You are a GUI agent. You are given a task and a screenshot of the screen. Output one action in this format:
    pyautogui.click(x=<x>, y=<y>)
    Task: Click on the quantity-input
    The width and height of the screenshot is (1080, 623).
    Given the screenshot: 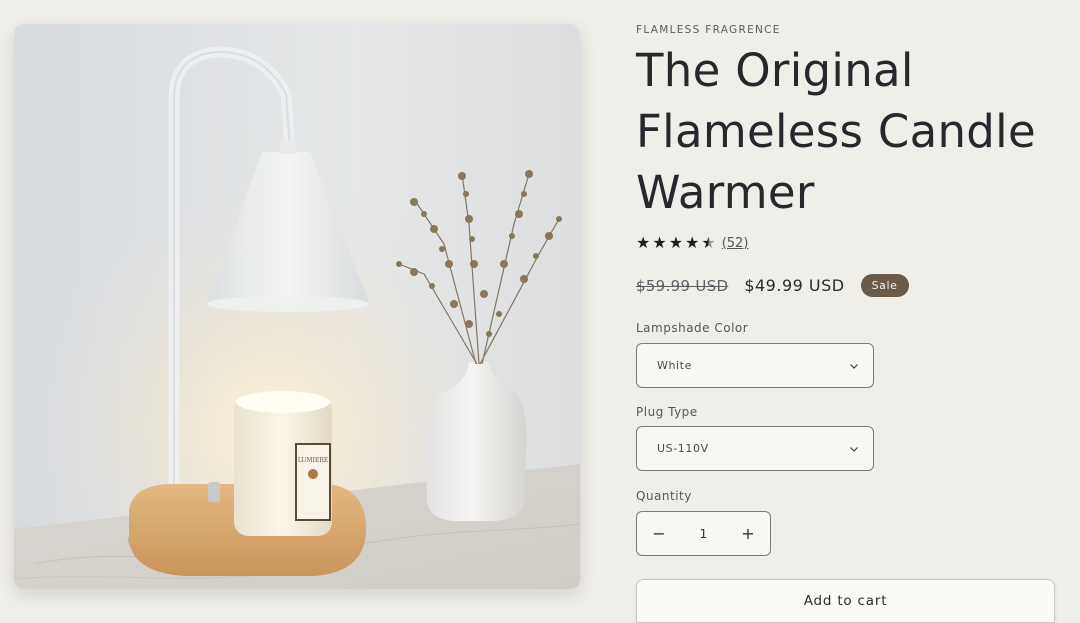 What is the action you would take?
    pyautogui.click(x=703, y=533)
    